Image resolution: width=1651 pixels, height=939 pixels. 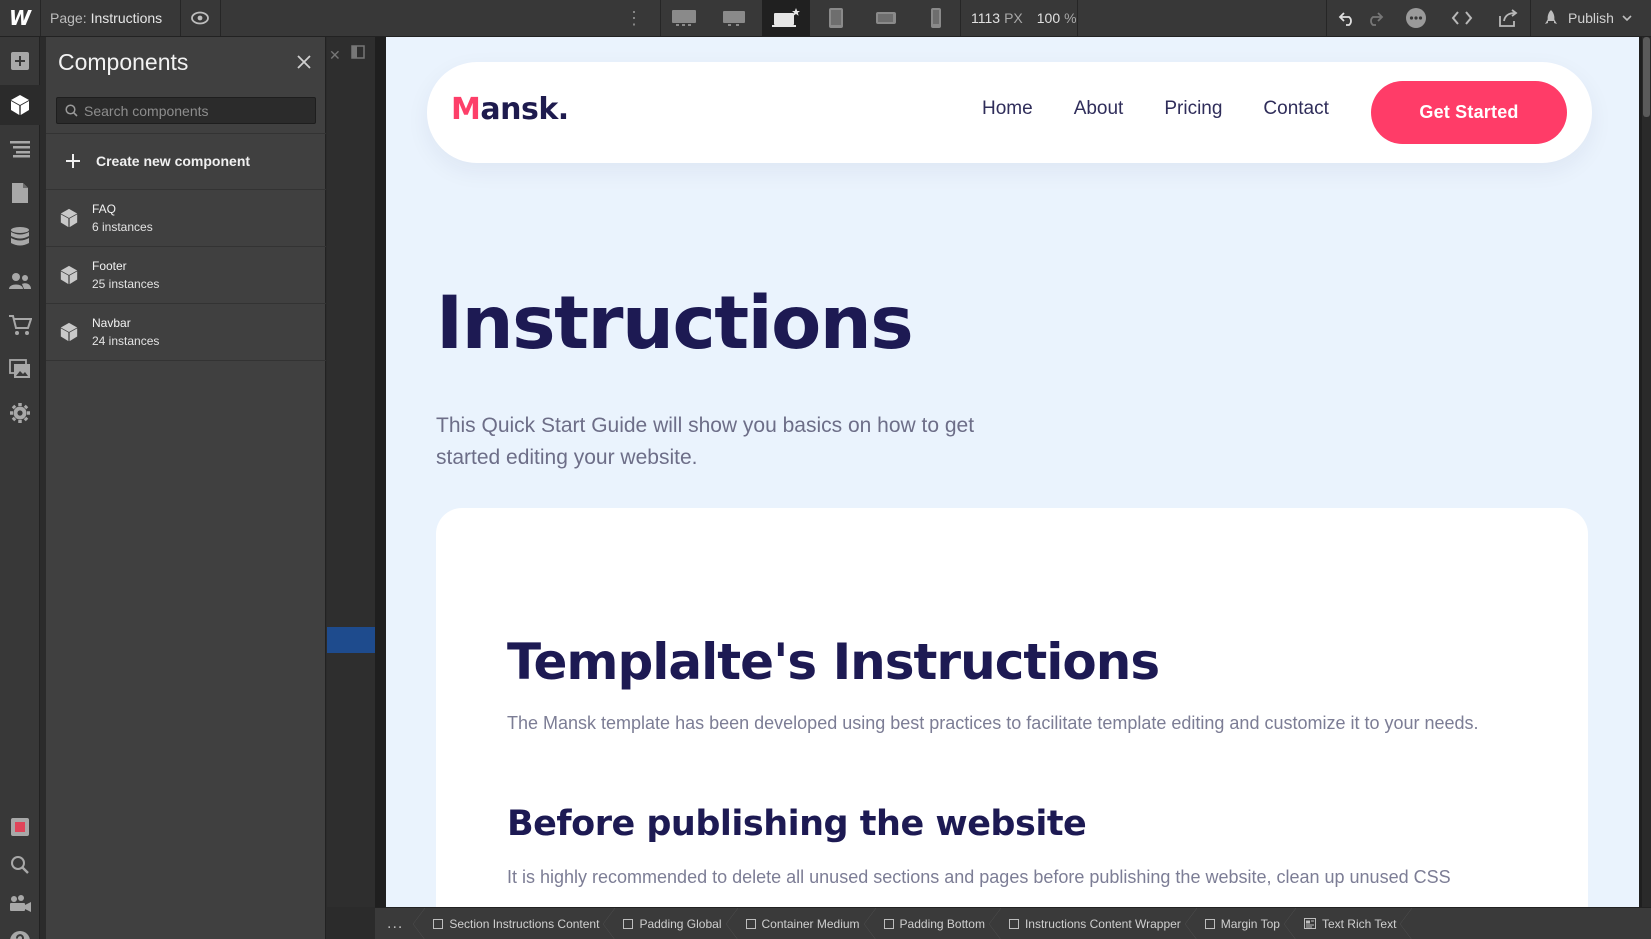 What do you see at coordinates (684, 18) in the screenshot?
I see `breakpoint-1920-icon` at bounding box center [684, 18].